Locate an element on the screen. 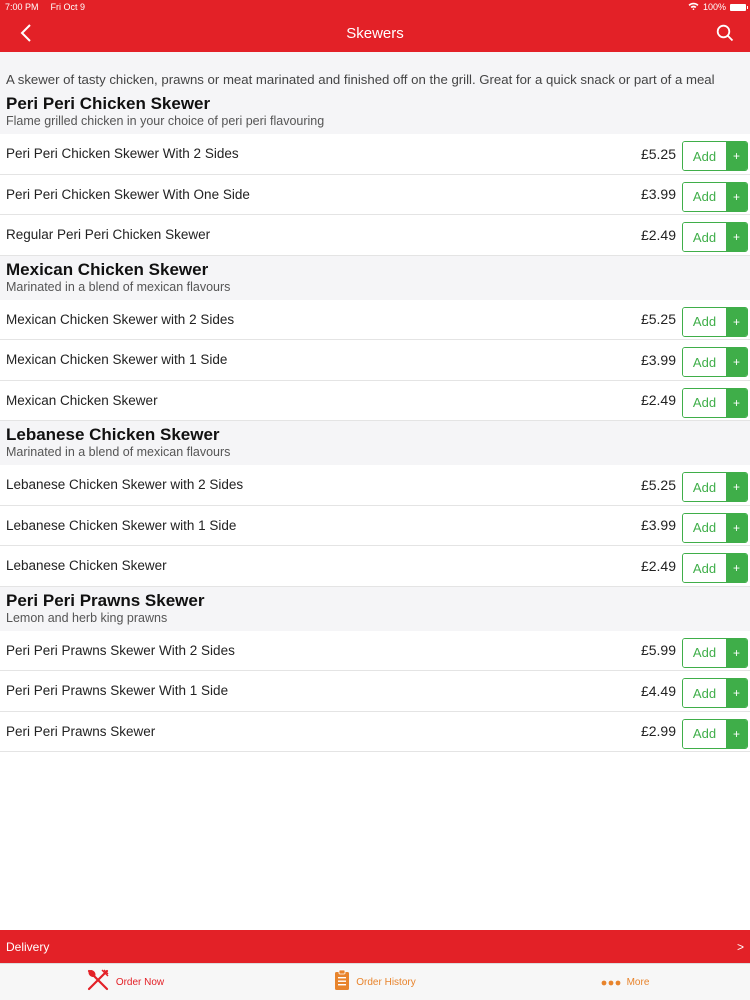  tab-label: More is located at coordinates (638, 982).